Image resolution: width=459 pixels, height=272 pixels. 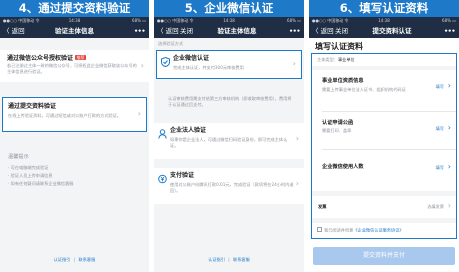 What do you see at coordinates (80, 57) in the screenshot?
I see `recommended-badge: 推荐` at bounding box center [80, 57].